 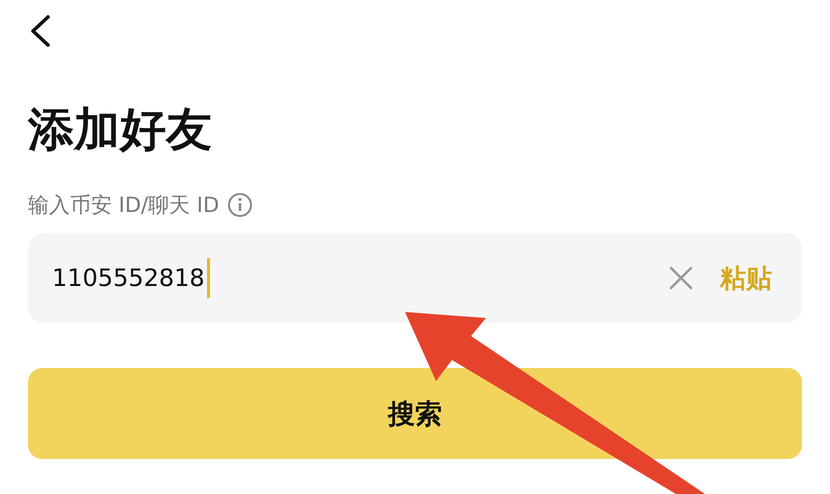 I want to click on field-label: 输入币安 ID/聊天 ID, so click(x=124, y=206).